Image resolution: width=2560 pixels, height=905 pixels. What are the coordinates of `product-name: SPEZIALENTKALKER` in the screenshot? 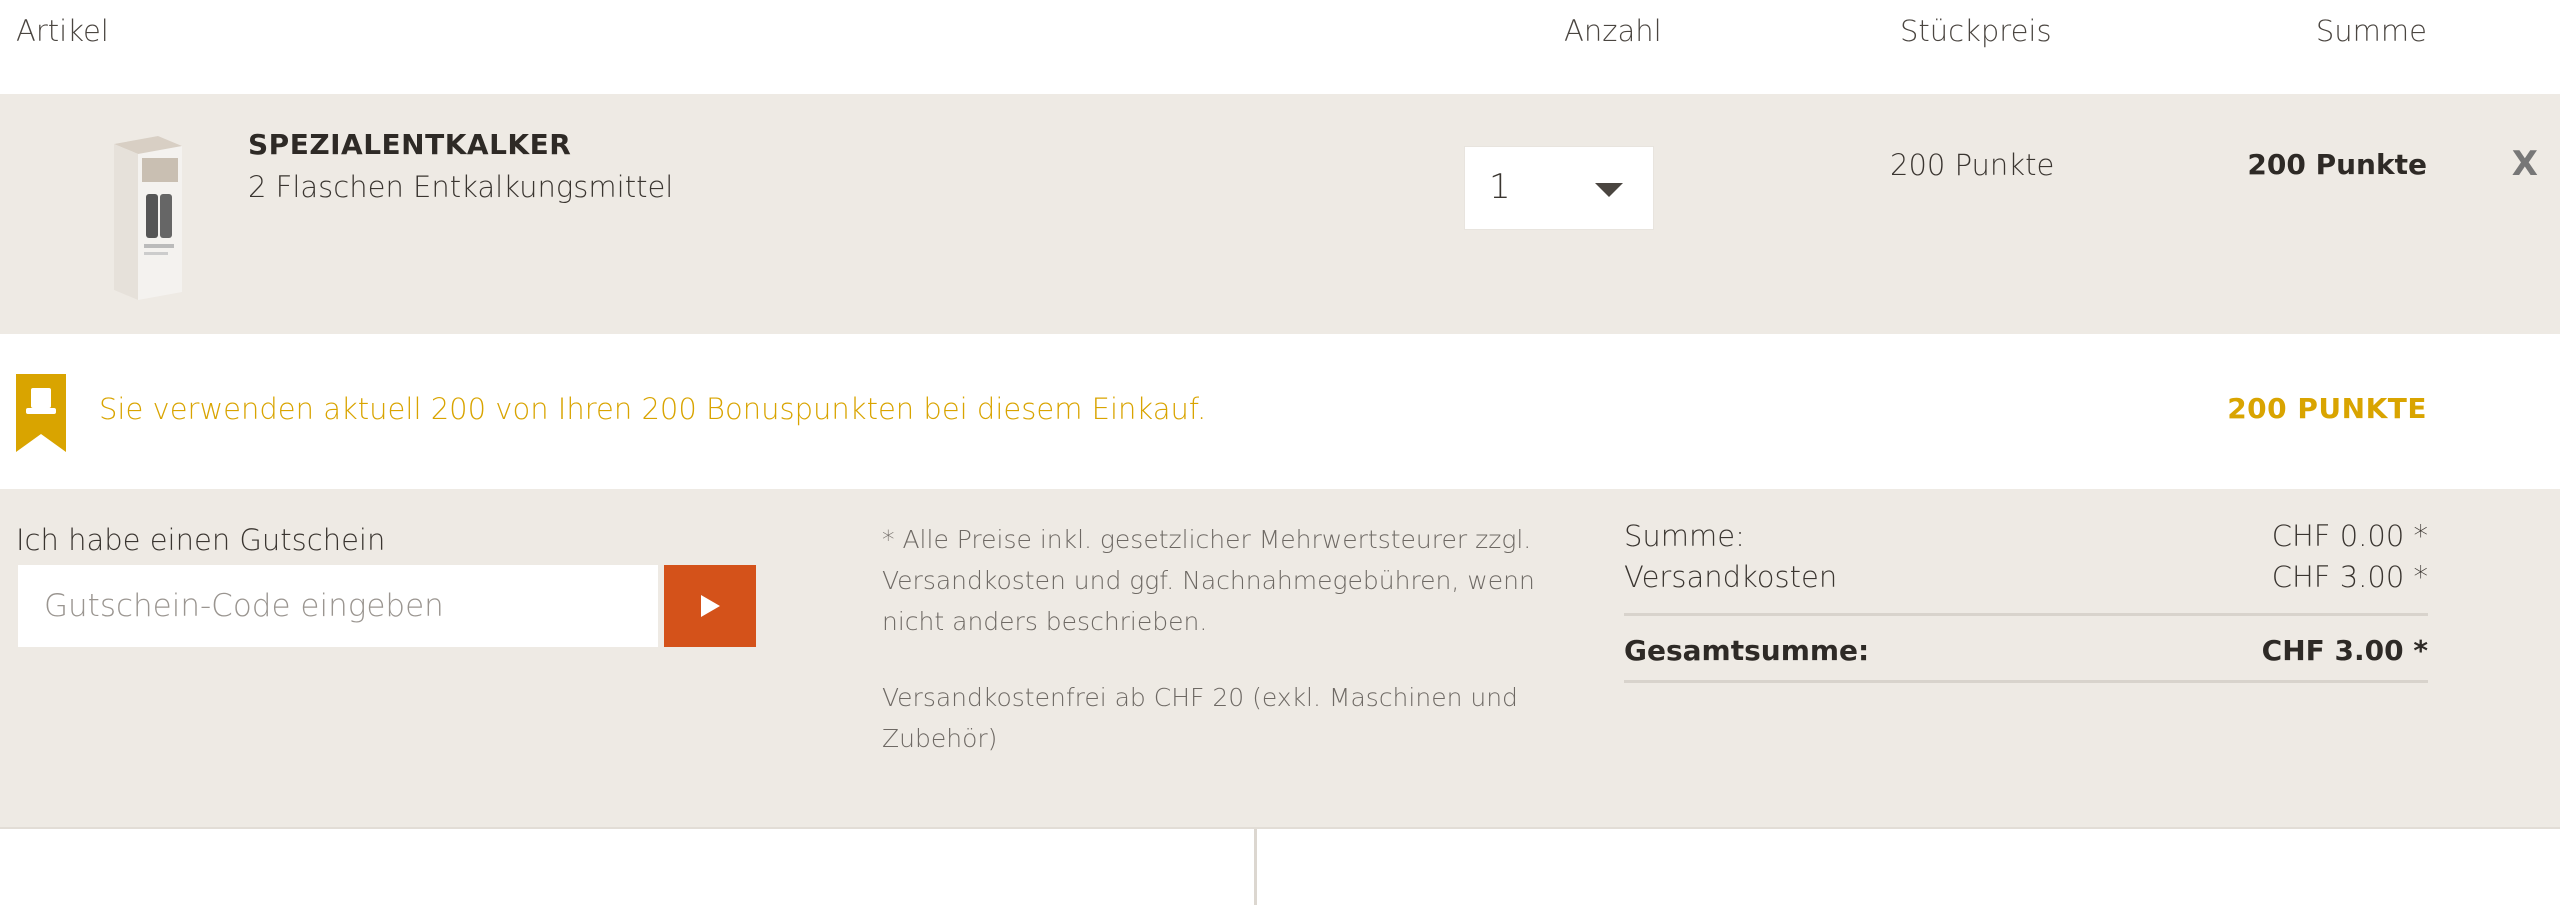 It's located at (410, 144).